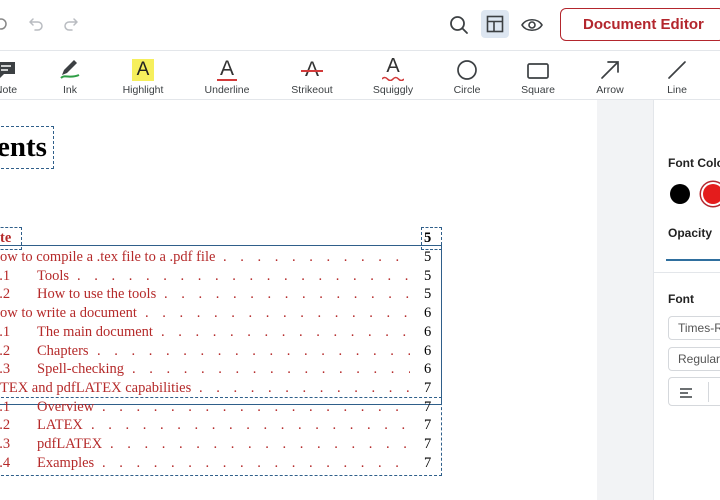  What do you see at coordinates (80, 369) in the screenshot?
I see `toc-entry-title: Spell-checking` at bounding box center [80, 369].